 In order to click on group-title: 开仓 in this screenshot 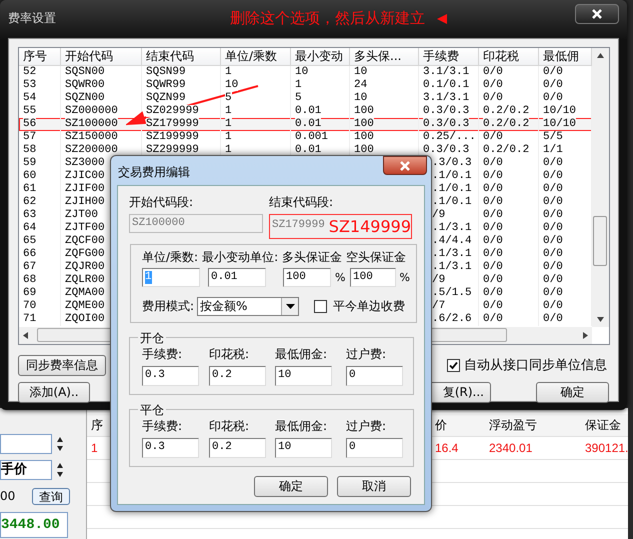, I will do `click(152, 338)`.